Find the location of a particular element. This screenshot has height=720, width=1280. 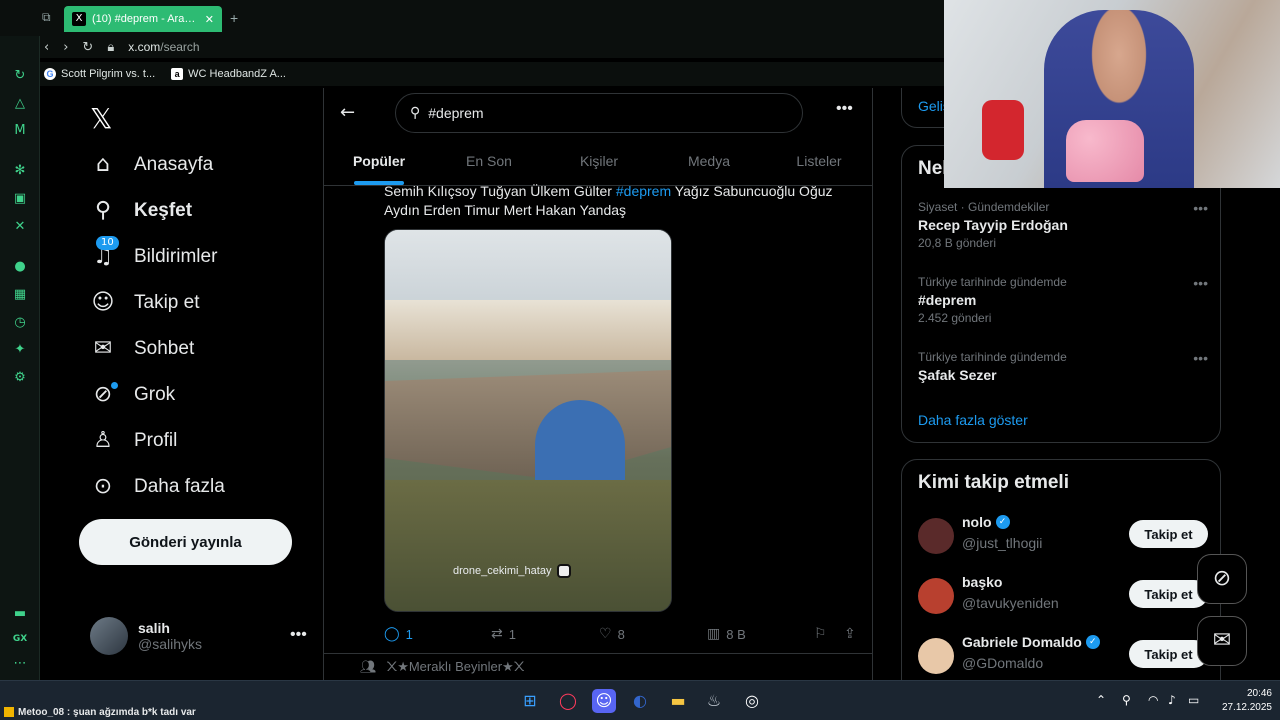

nav-more: ⊙ Daha fazla is located at coordinates (157, 487).